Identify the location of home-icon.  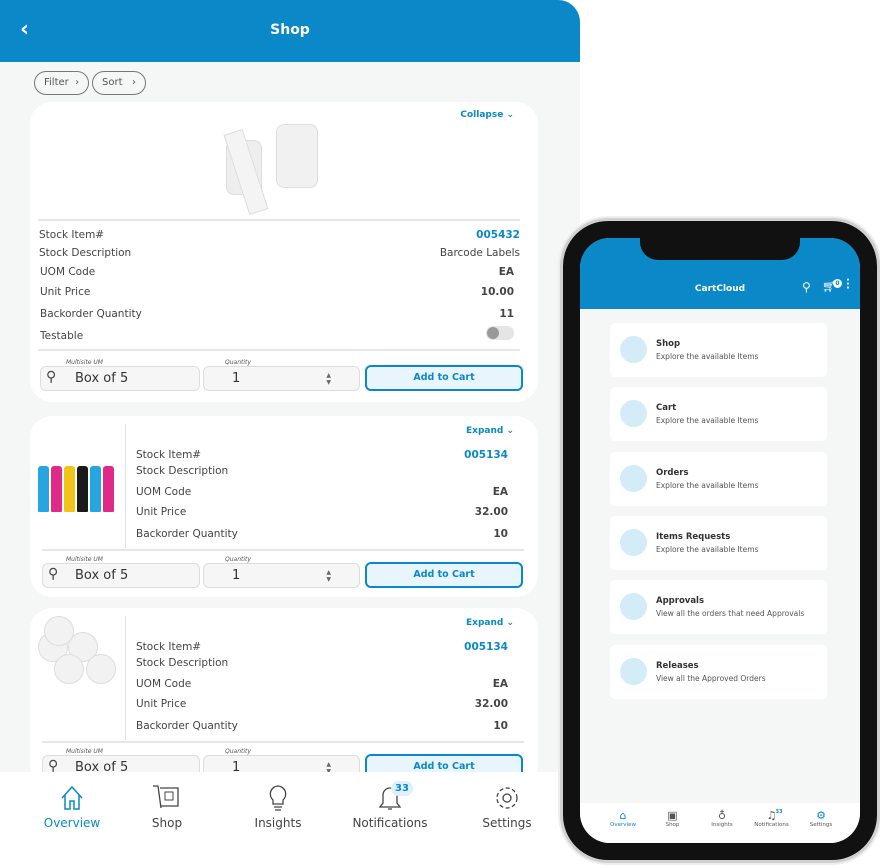
(72, 797).